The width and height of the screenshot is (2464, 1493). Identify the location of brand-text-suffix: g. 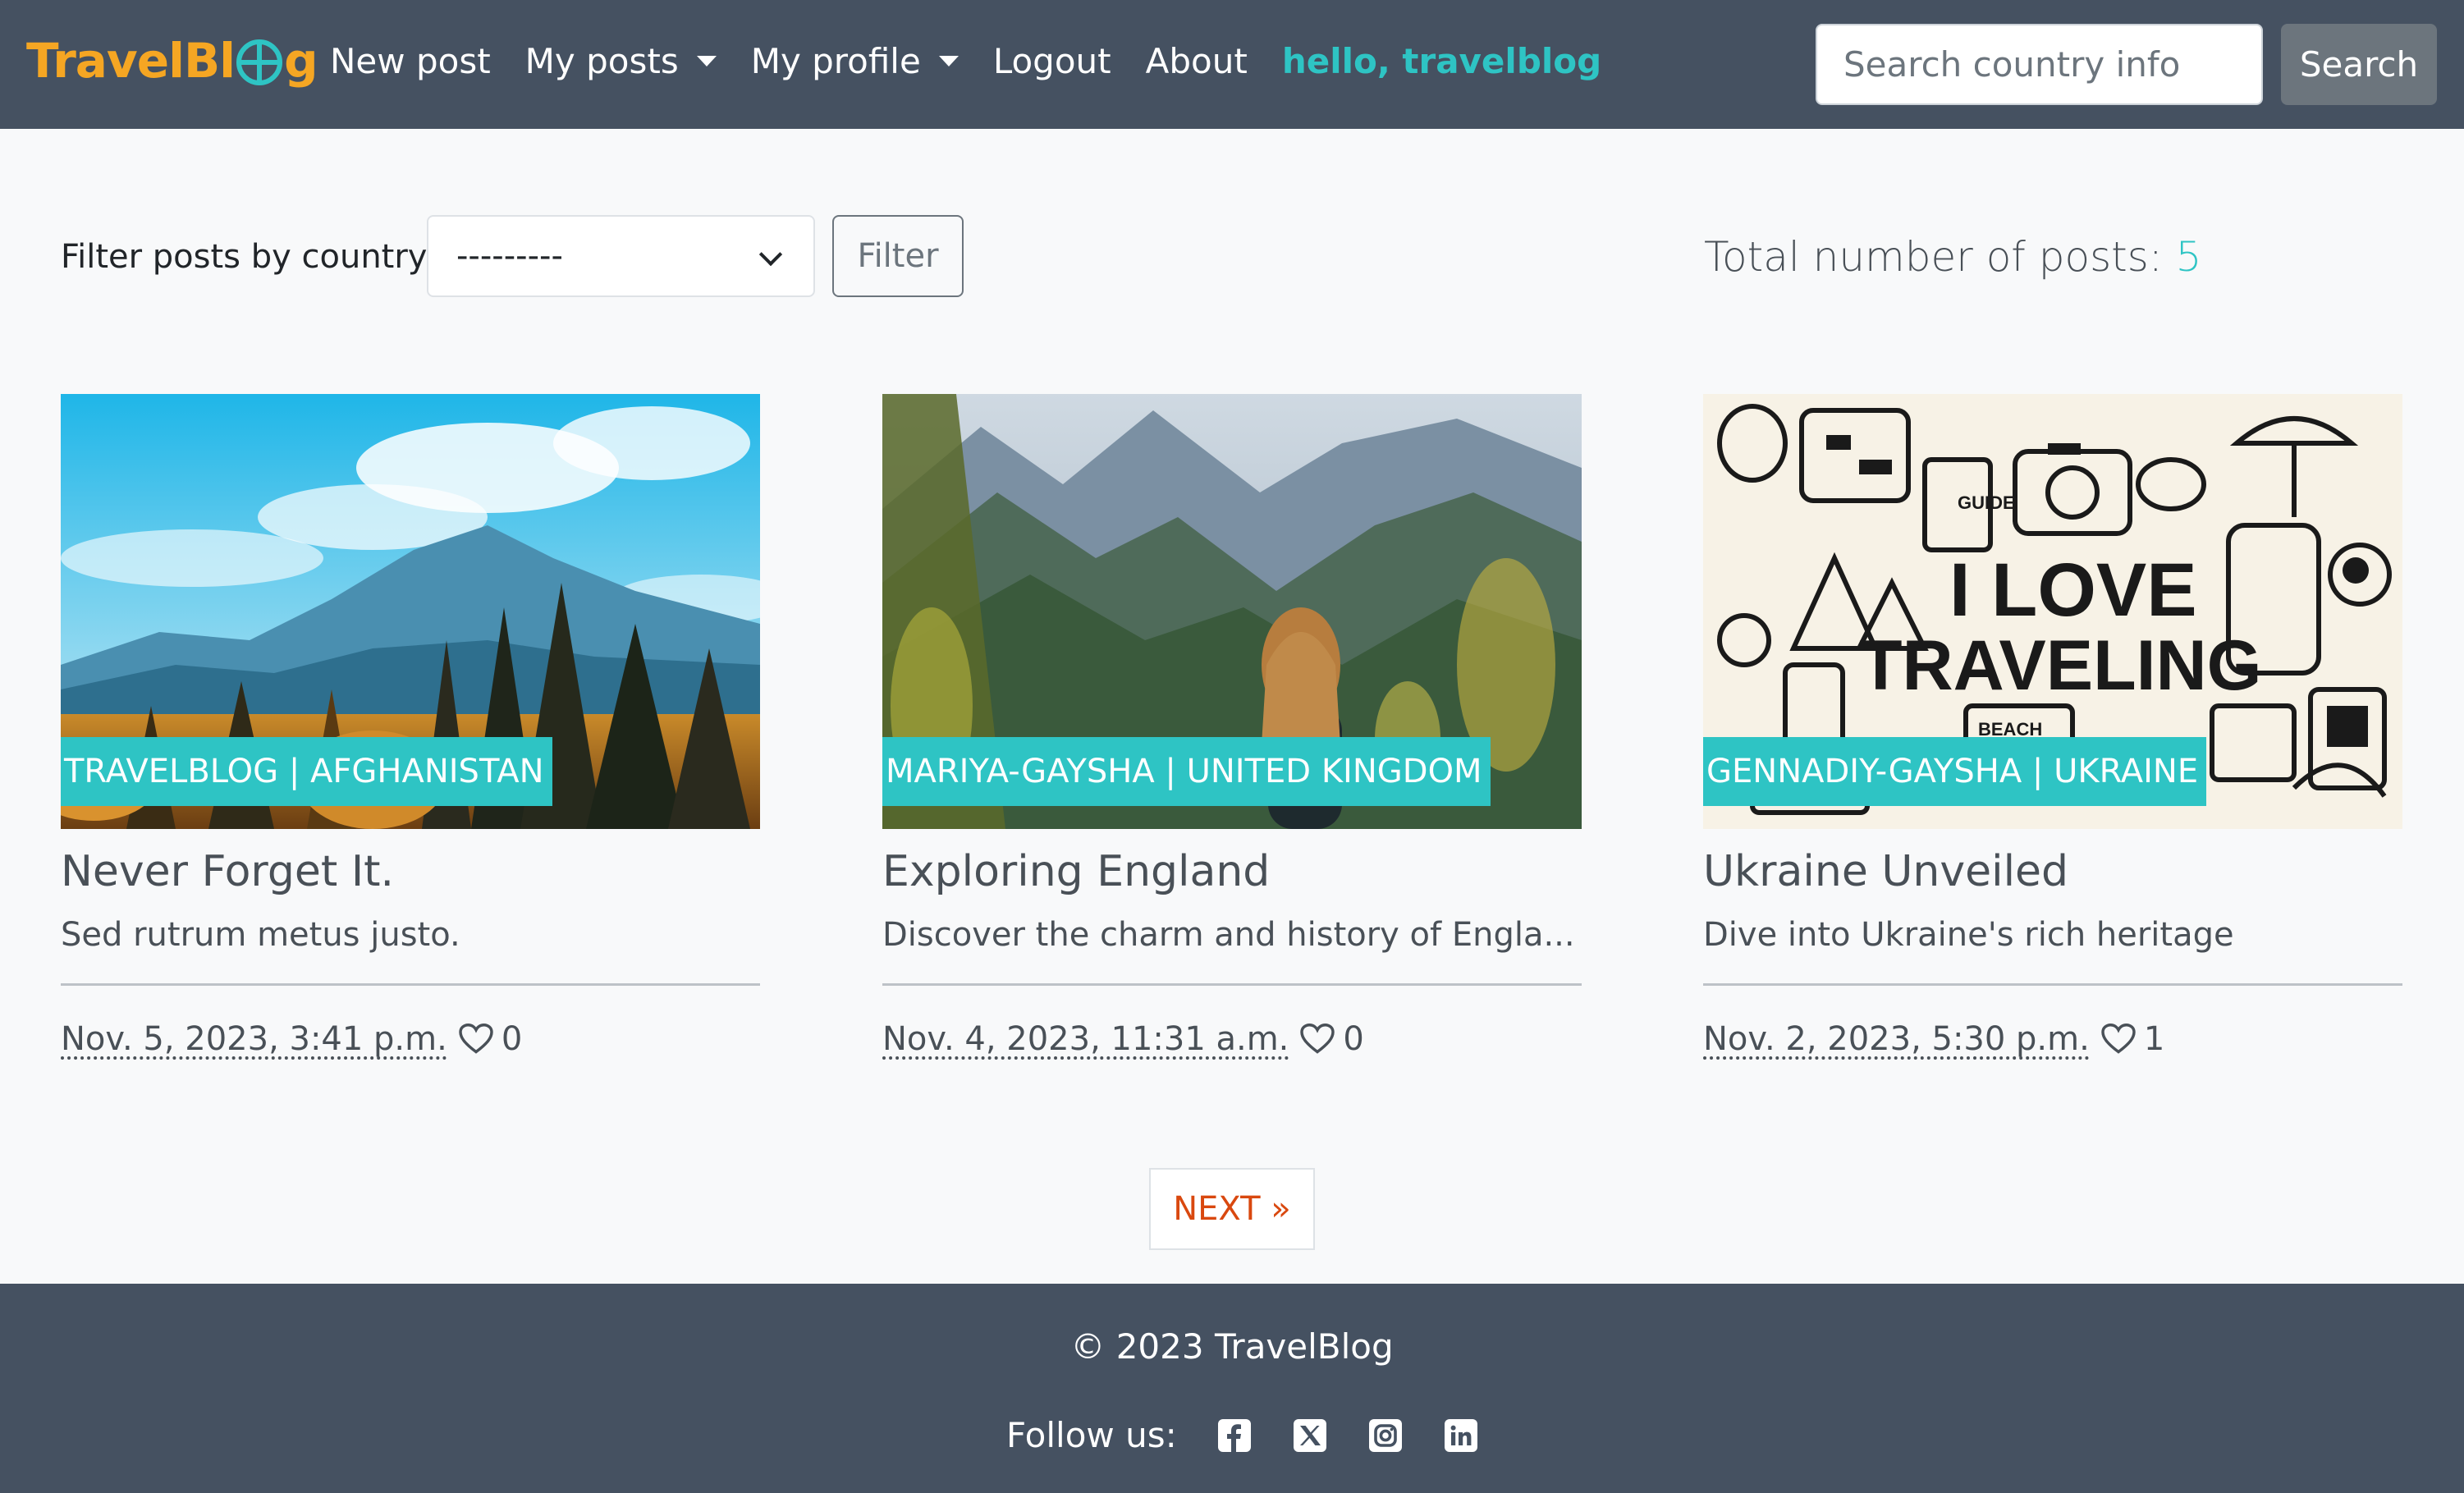
(301, 61).